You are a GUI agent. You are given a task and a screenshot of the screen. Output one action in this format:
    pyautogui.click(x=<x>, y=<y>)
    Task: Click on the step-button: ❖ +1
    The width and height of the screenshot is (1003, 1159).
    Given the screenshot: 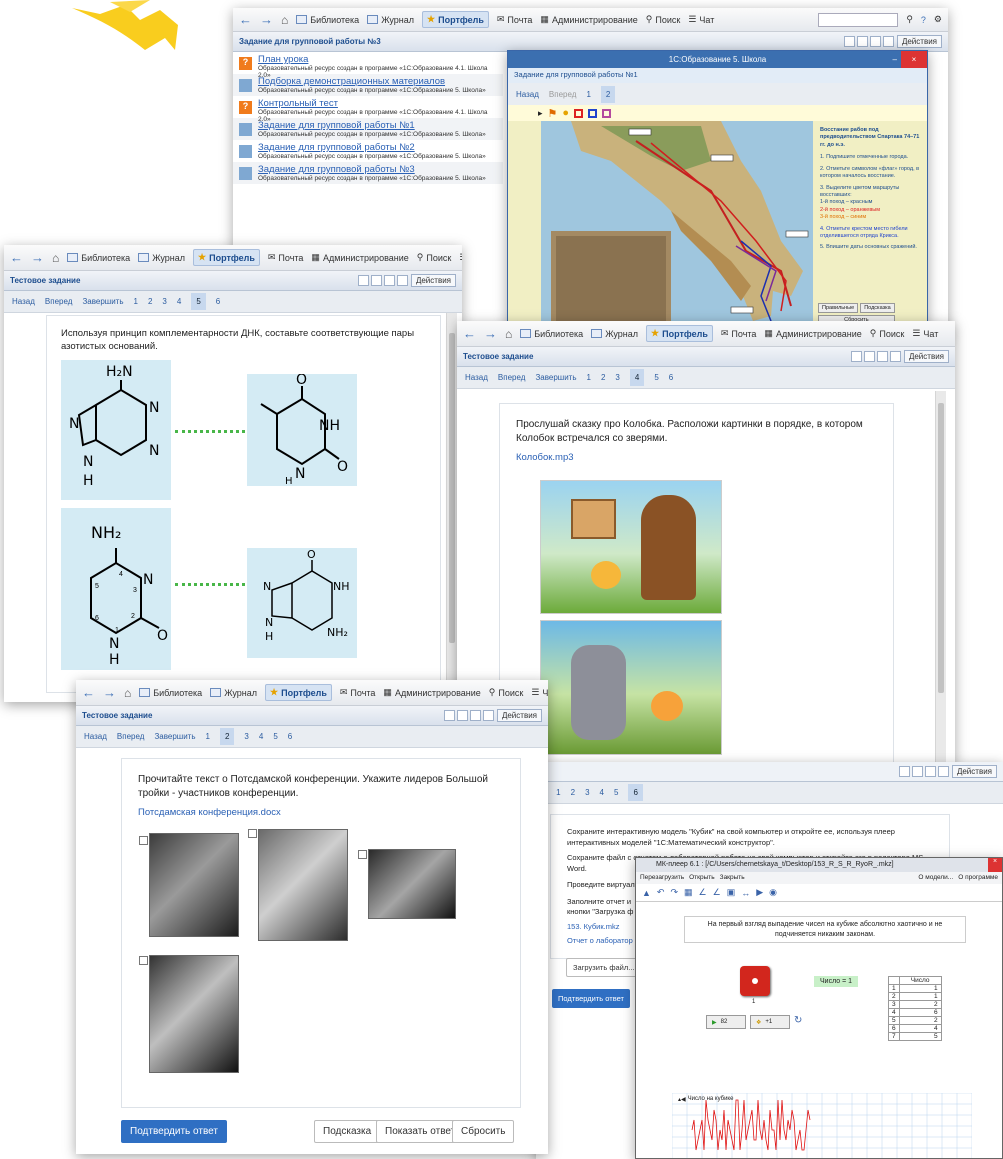 What is the action you would take?
    pyautogui.click(x=770, y=1022)
    